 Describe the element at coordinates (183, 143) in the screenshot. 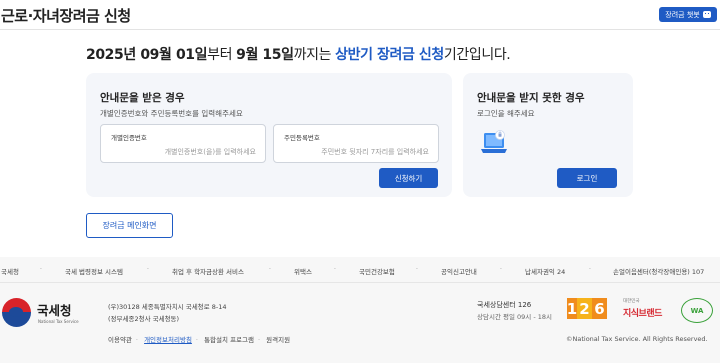

I see `auth-number-field: 개별인증번호 개별인증번호(을)를 입력하세요` at that location.